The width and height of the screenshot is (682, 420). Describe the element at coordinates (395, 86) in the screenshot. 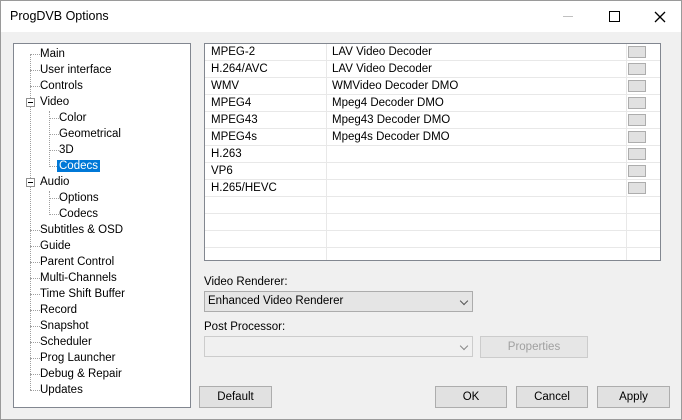

I see `codec-decoder: WMVideo Decoder DMO` at that location.